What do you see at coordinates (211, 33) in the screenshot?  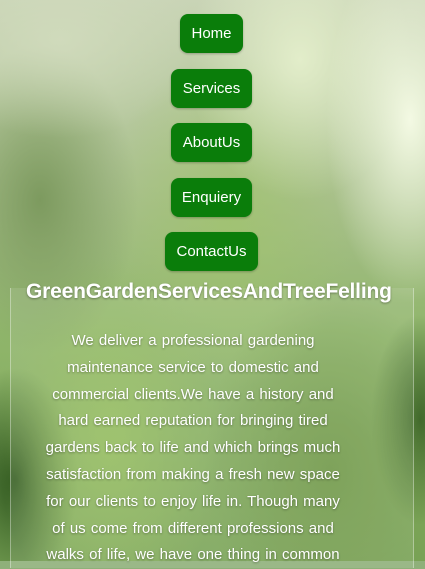 I see `nav-home-button: Home` at bounding box center [211, 33].